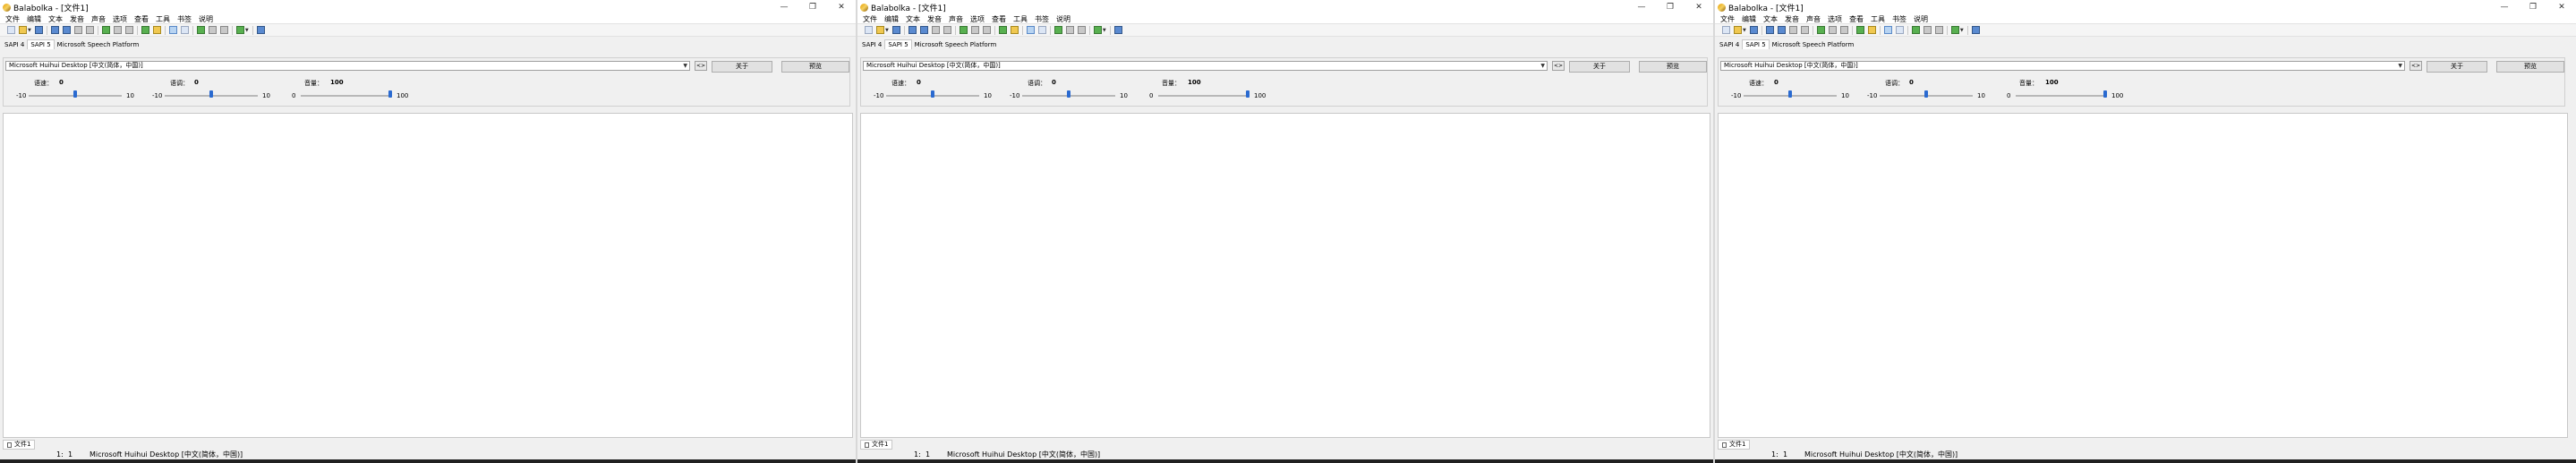 The image size is (2576, 463). Describe the element at coordinates (1792, 19) in the screenshot. I see `menu-pronunciation: 发音` at that location.